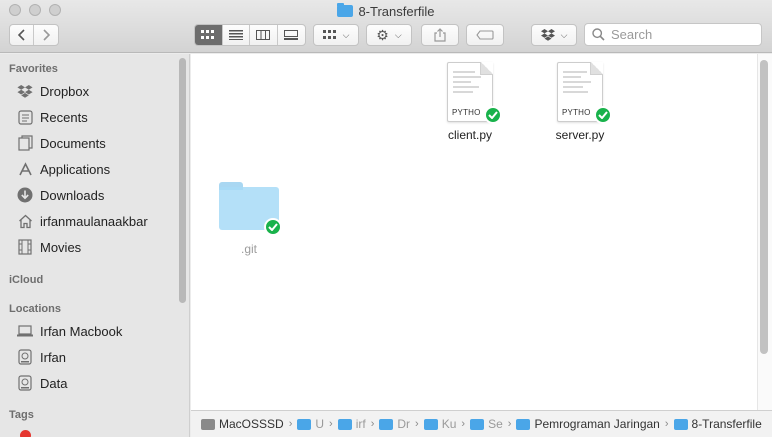  What do you see at coordinates (25, 331) in the screenshot?
I see `laptop-icon` at bounding box center [25, 331].